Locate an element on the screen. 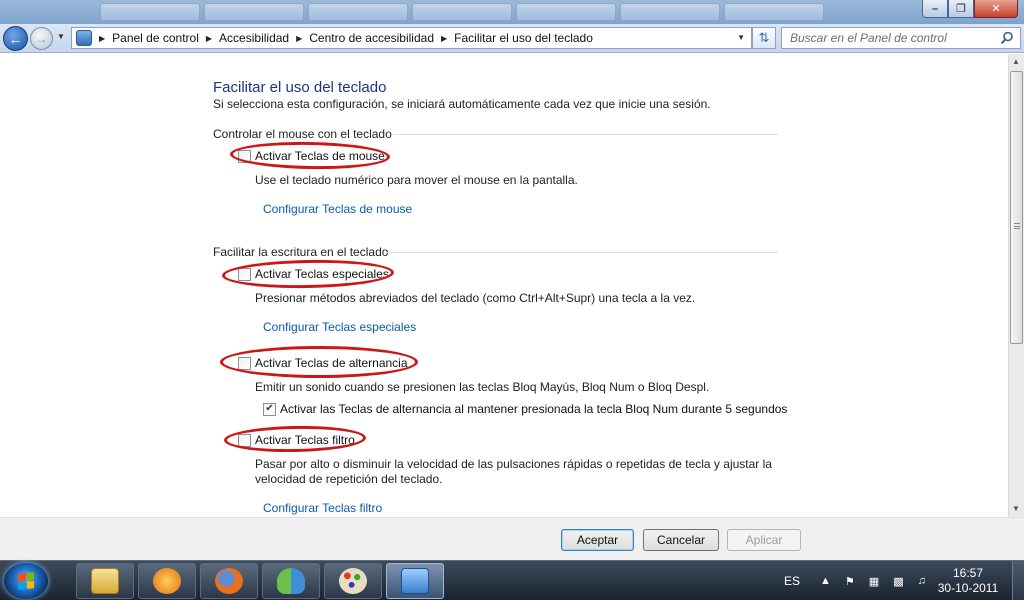 The width and height of the screenshot is (1024, 600). taskbar-control-panel is located at coordinates (415, 581).